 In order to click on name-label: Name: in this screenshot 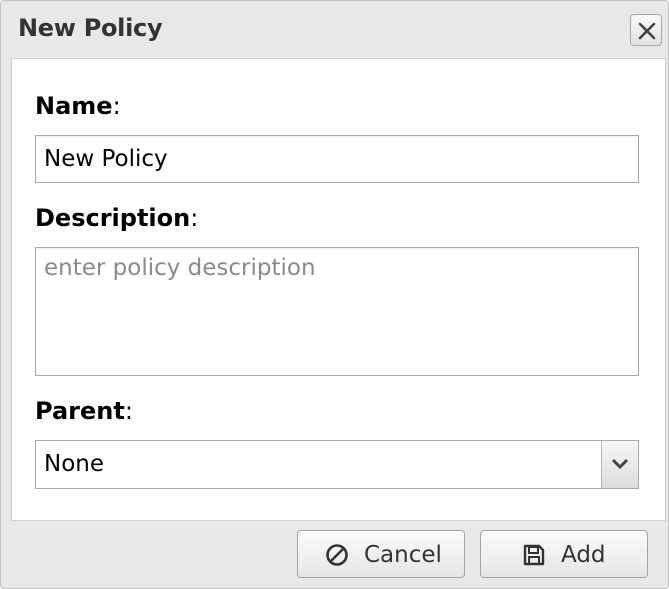, I will do `click(78, 106)`.